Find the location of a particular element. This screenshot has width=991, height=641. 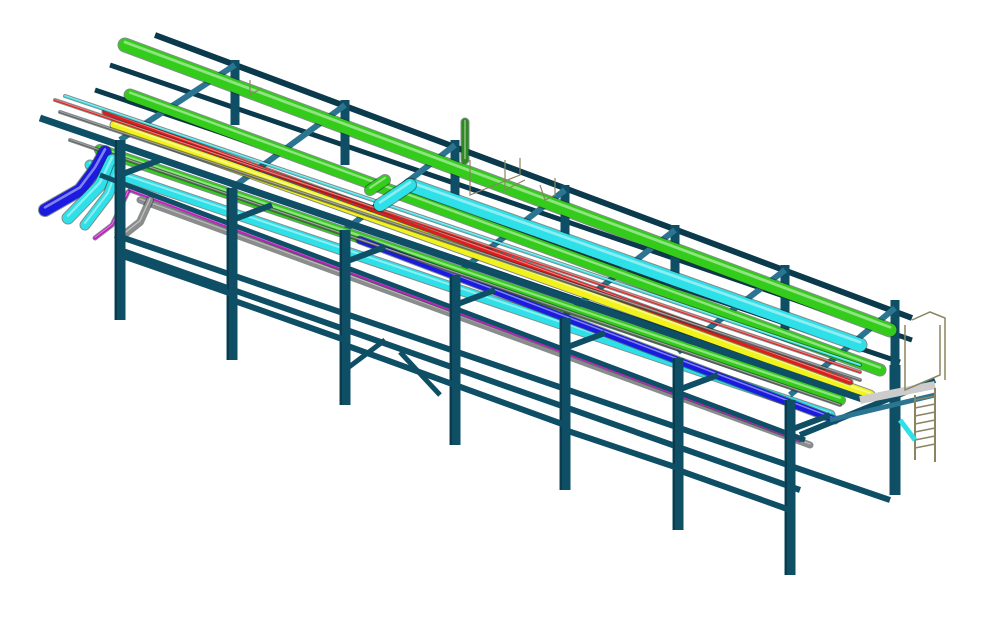

stair-brace is located at coordinates (907, 430).